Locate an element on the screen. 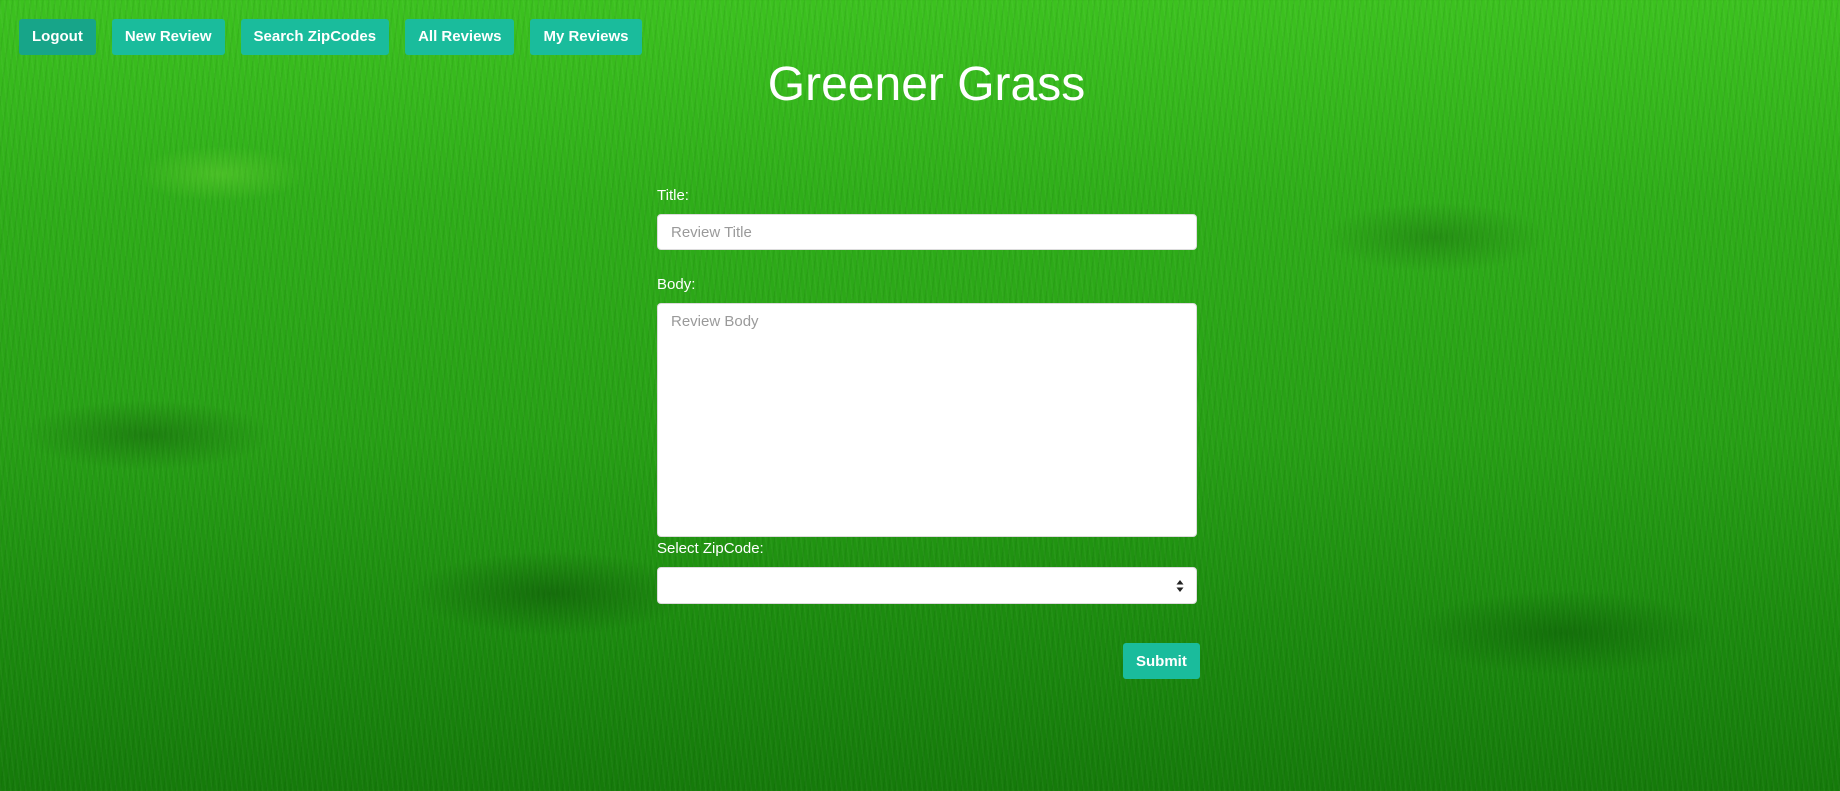 This screenshot has width=1840, height=791. new-review-button: New Review is located at coordinates (168, 37).